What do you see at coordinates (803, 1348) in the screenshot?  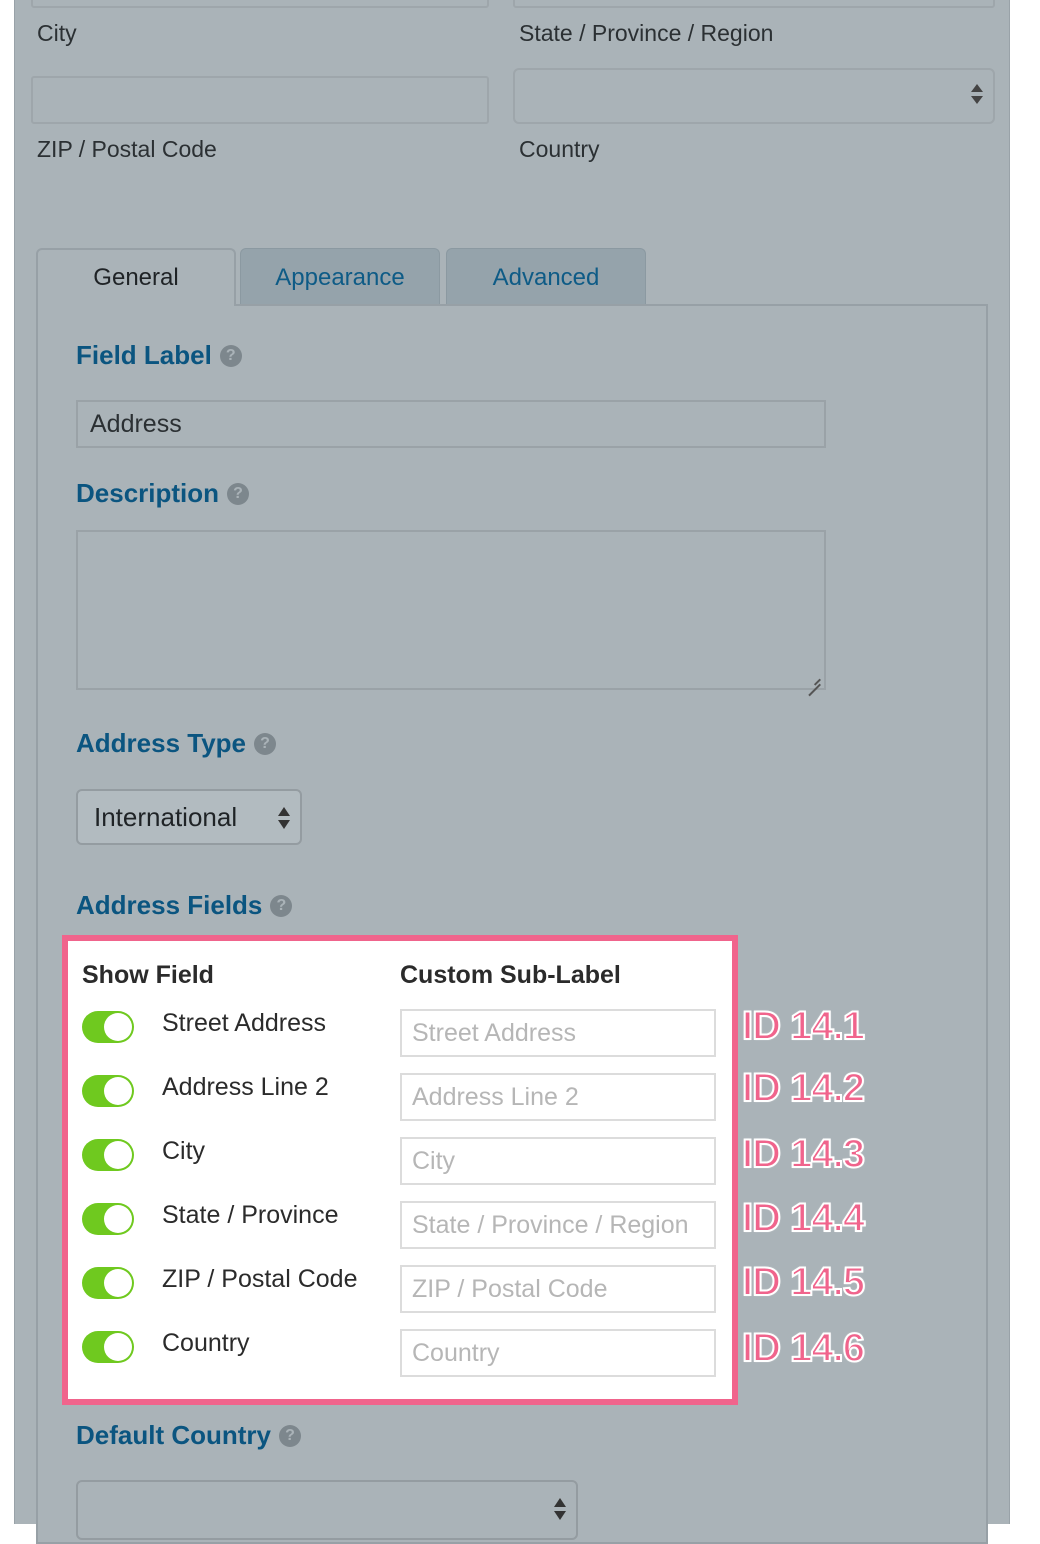 I see `id-annotation: ID 14.6` at bounding box center [803, 1348].